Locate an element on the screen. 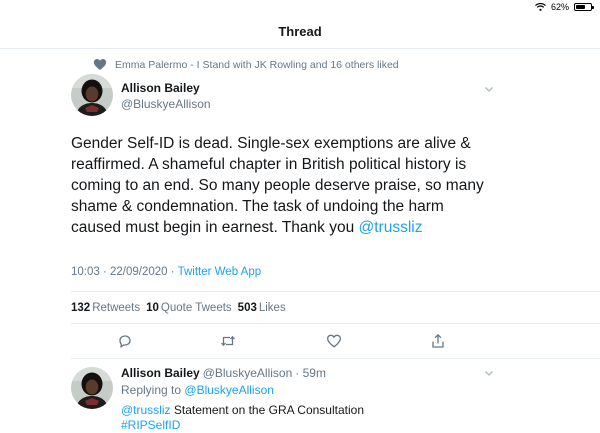  battery-percentage: 62% is located at coordinates (559, 7).